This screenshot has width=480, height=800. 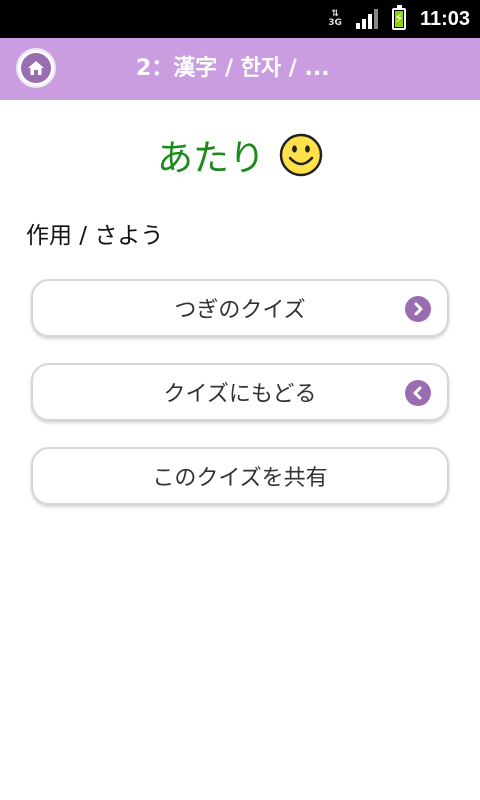 What do you see at coordinates (210, 158) in the screenshot?
I see `result-label: あたり` at bounding box center [210, 158].